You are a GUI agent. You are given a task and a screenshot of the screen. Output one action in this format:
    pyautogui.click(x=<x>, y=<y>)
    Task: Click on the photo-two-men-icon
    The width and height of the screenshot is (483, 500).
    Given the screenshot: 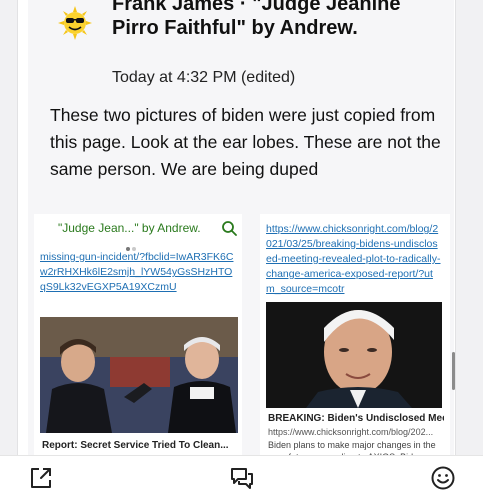 What is the action you would take?
    pyautogui.click(x=139, y=375)
    